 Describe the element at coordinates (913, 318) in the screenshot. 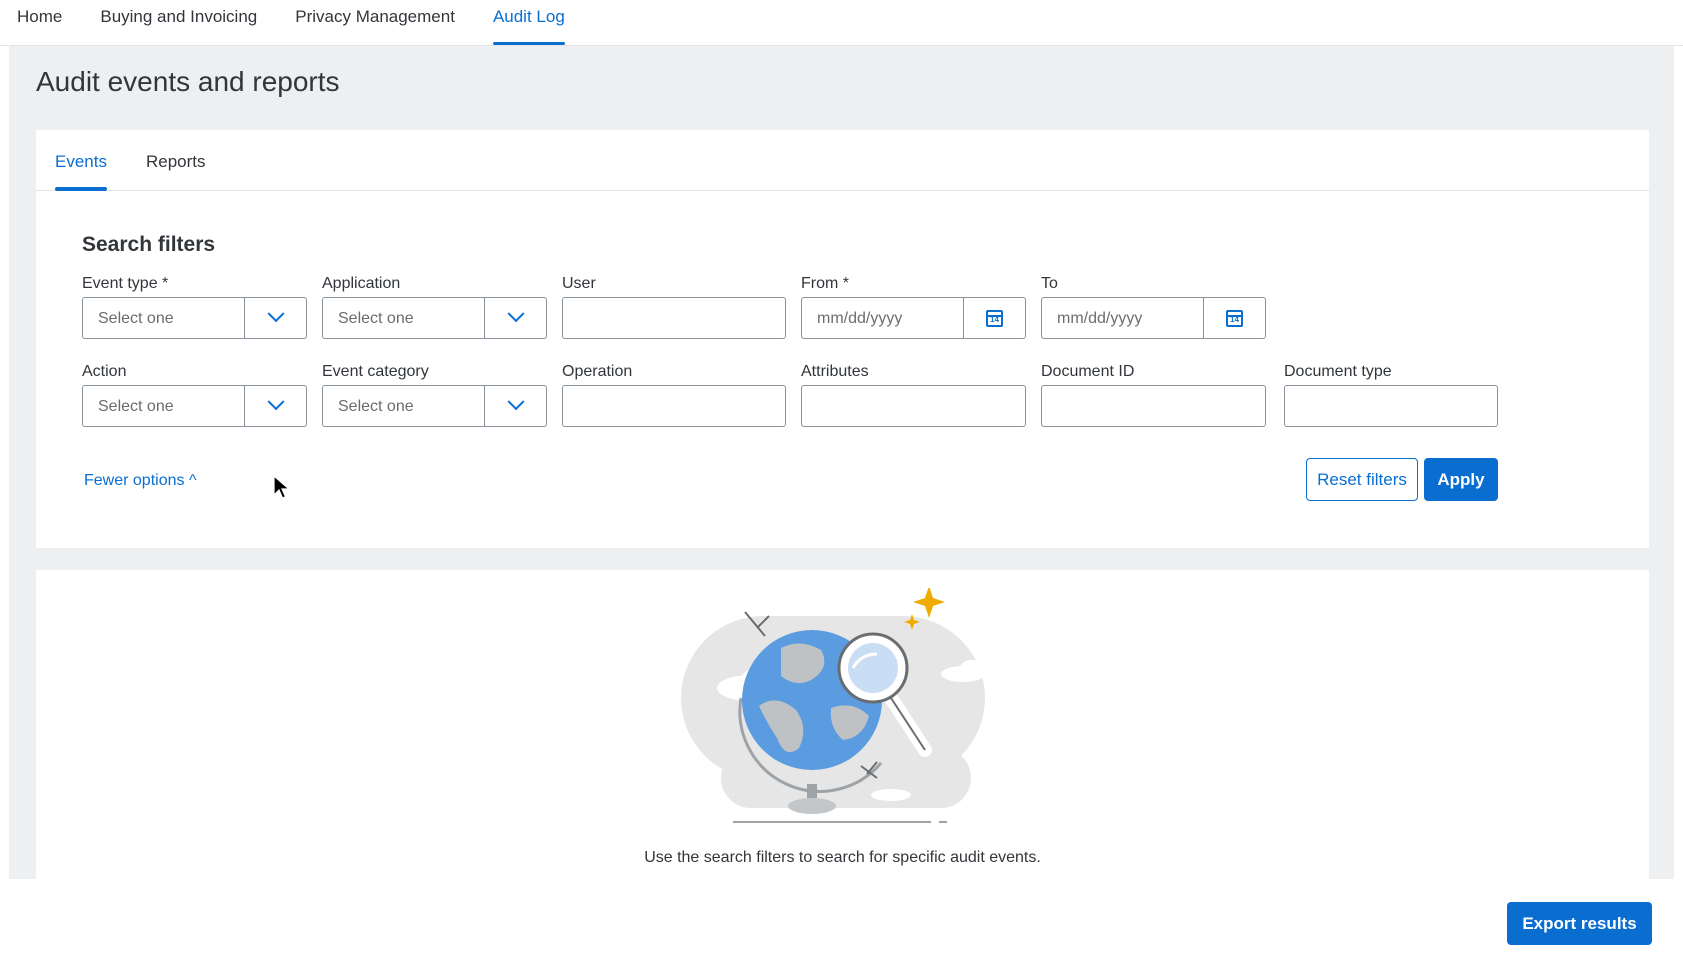

I see `from-date-picker: mm/dd/yyyy 14` at that location.